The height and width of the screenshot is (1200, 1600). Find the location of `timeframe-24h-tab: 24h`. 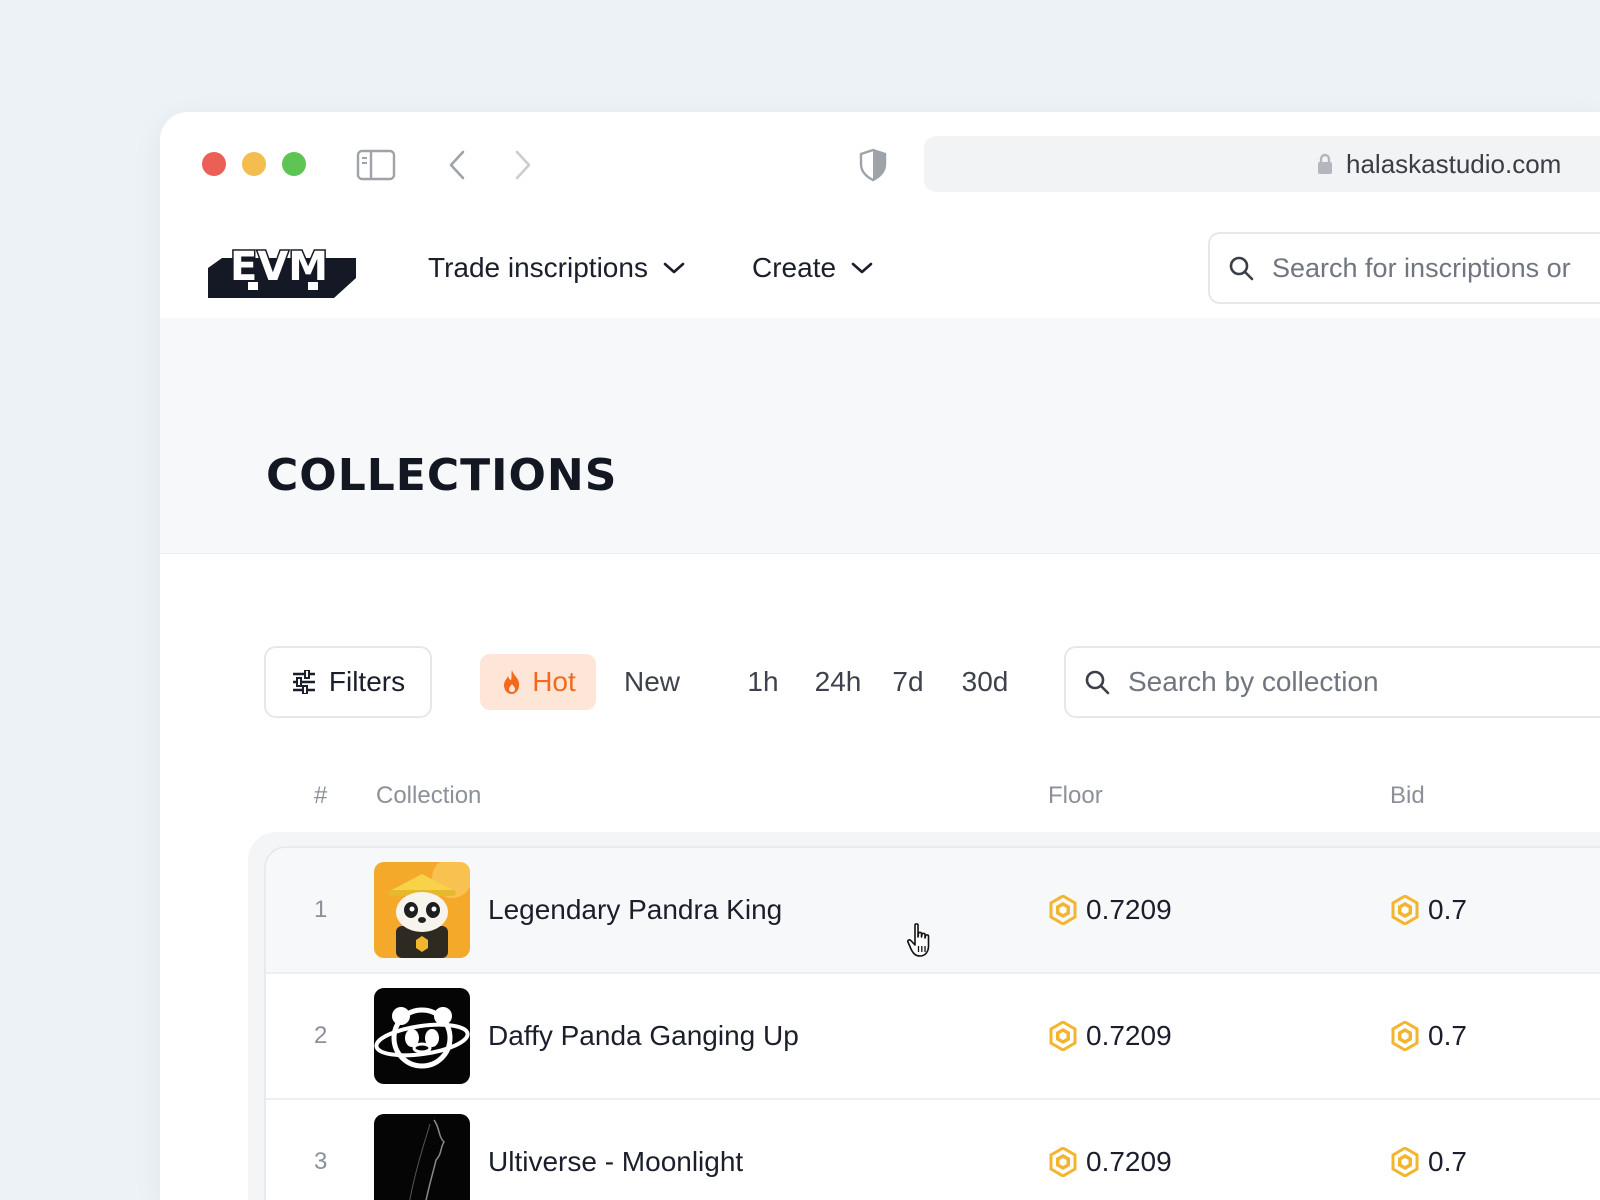

timeframe-24h-tab: 24h is located at coordinates (838, 682).